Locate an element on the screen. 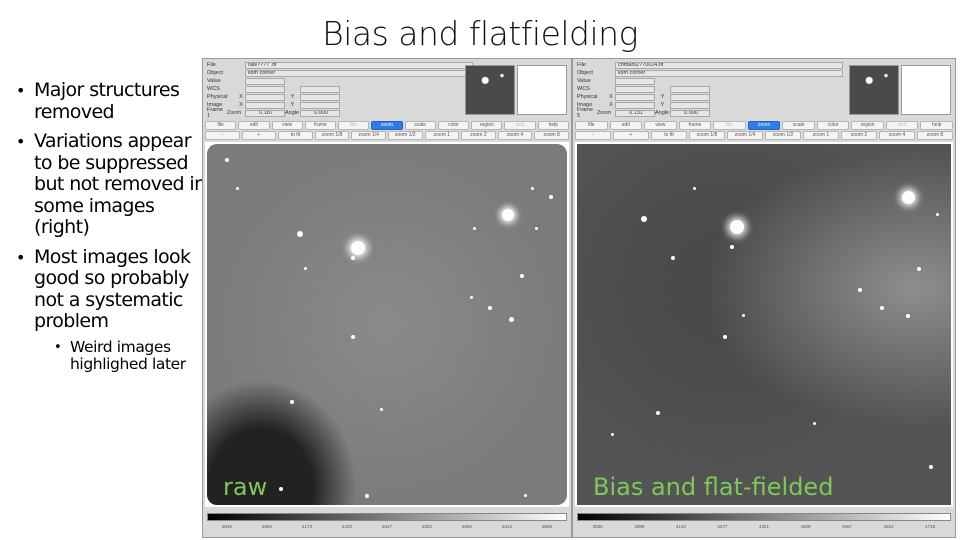  colorbar-tick-label: 3506 is located at coordinates (546, 526).